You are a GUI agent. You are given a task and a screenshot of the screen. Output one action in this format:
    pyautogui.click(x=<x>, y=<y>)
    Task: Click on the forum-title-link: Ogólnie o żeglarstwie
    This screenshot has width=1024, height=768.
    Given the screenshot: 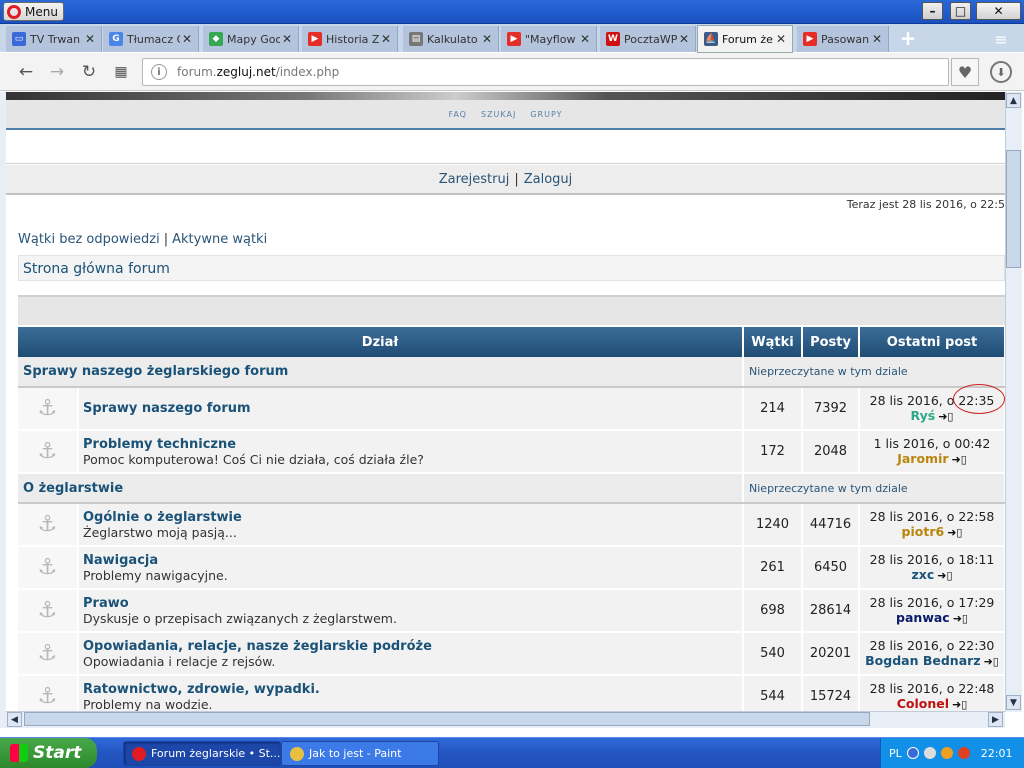 What is the action you would take?
    pyautogui.click(x=412, y=517)
    